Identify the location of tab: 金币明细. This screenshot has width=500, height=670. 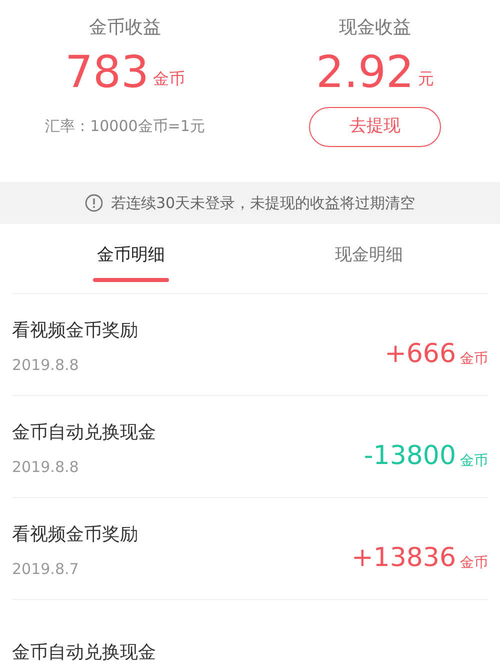
(131, 258).